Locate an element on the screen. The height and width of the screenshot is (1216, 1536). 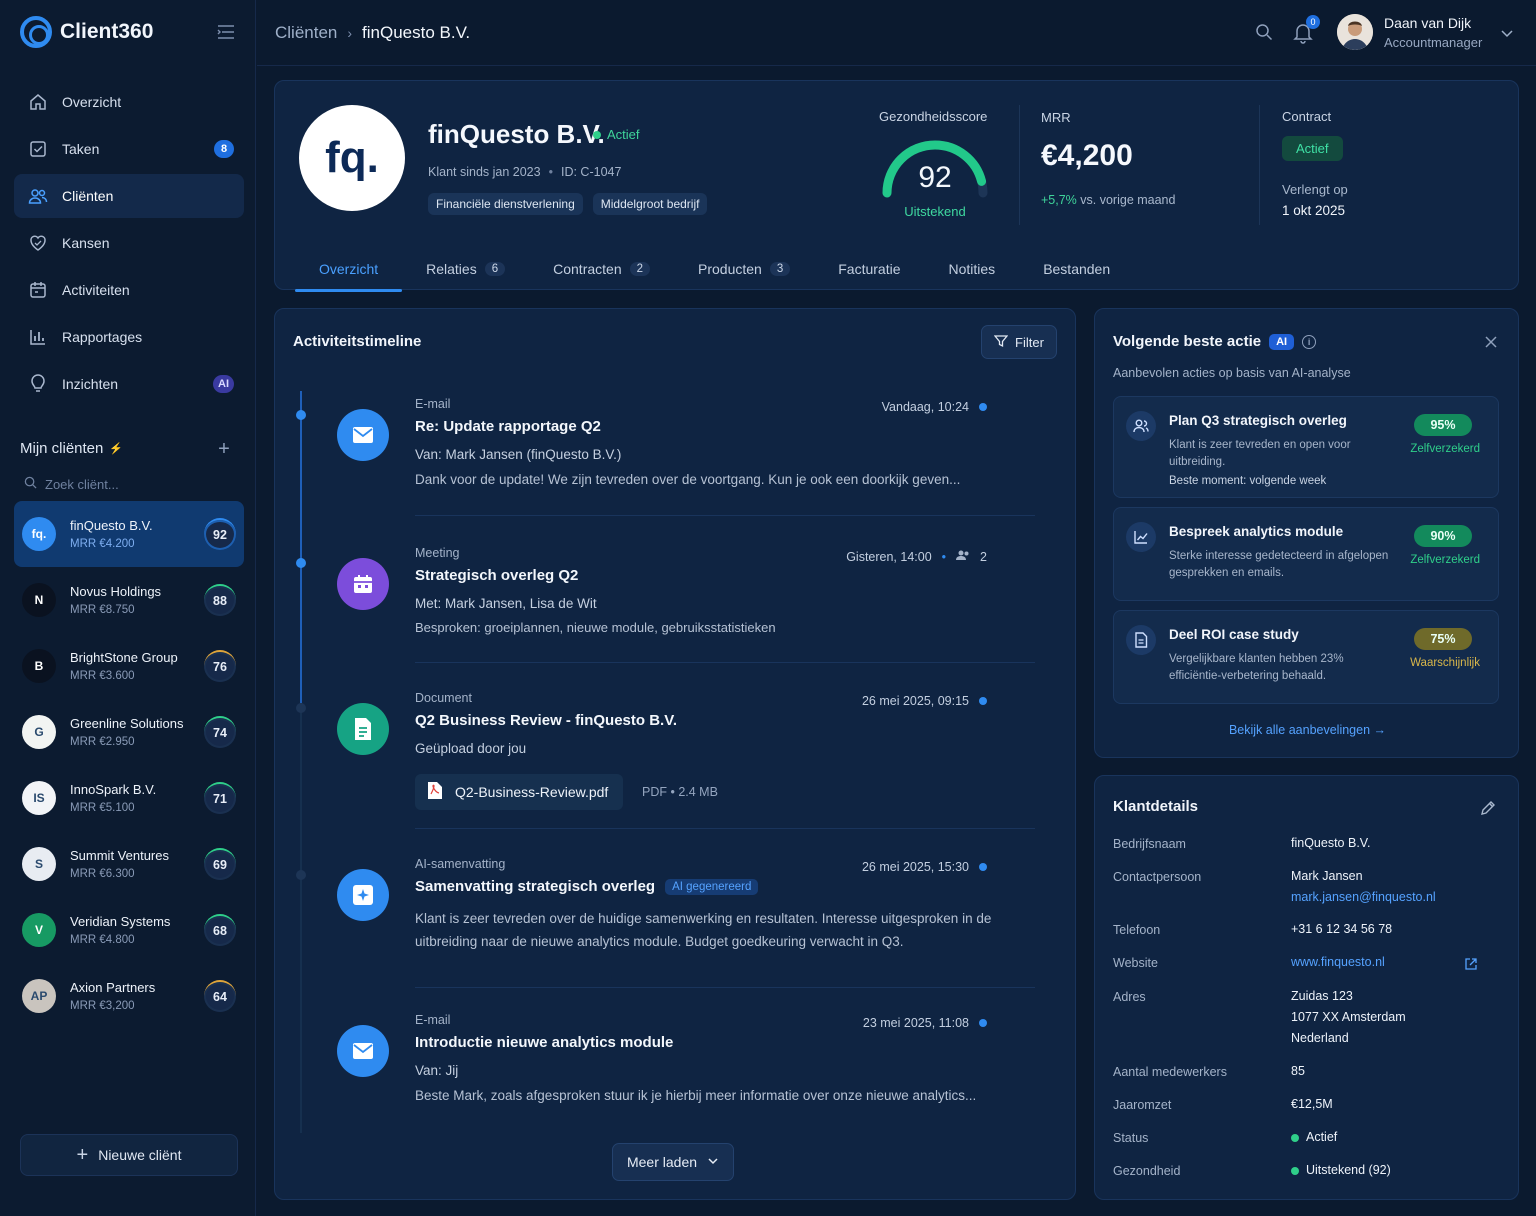
chevron-down-icon is located at coordinates (1507, 33).